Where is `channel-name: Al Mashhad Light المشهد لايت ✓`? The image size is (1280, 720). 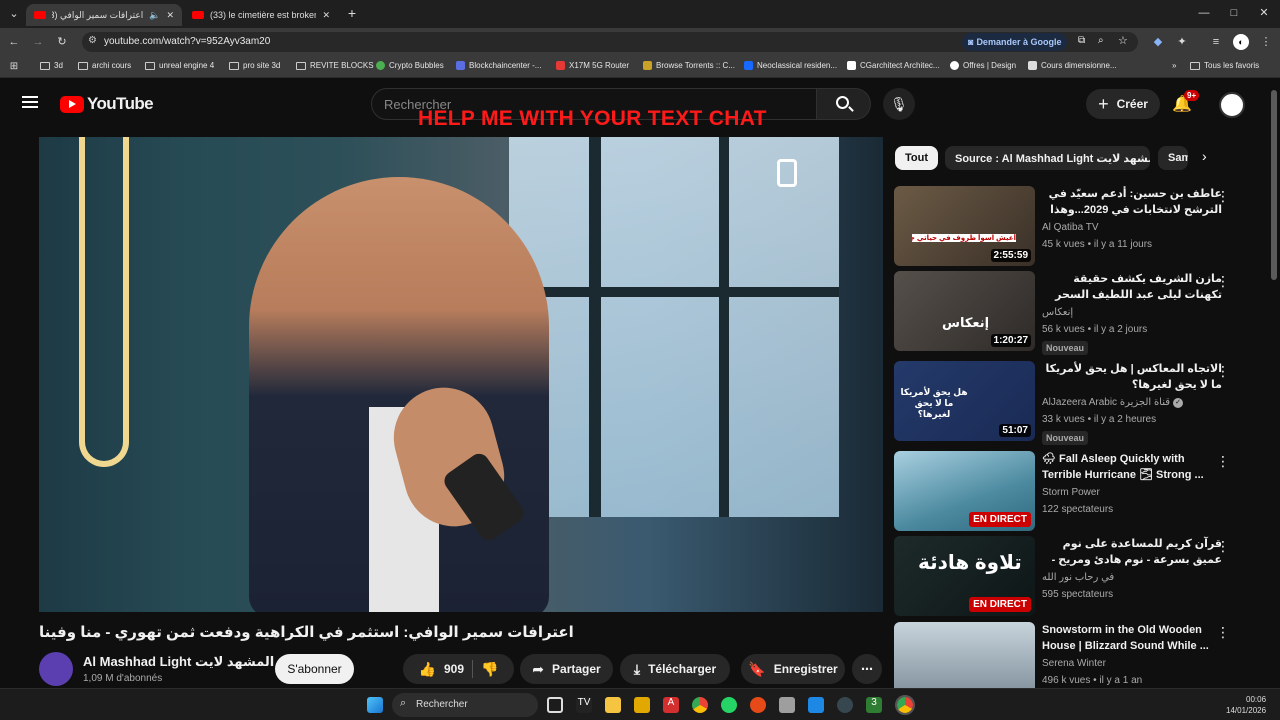
channel-name: Al Mashhad Light المشهد لايت ✓ is located at coordinates (186, 662).